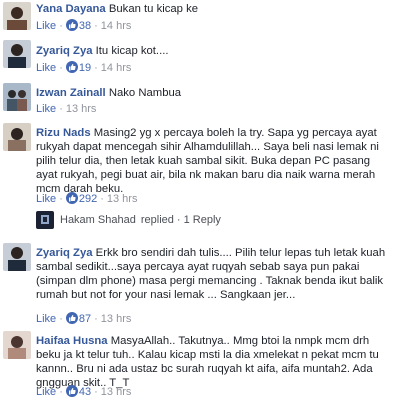 This screenshot has width=400, height=400. I want to click on like-count: 43, so click(85, 392).